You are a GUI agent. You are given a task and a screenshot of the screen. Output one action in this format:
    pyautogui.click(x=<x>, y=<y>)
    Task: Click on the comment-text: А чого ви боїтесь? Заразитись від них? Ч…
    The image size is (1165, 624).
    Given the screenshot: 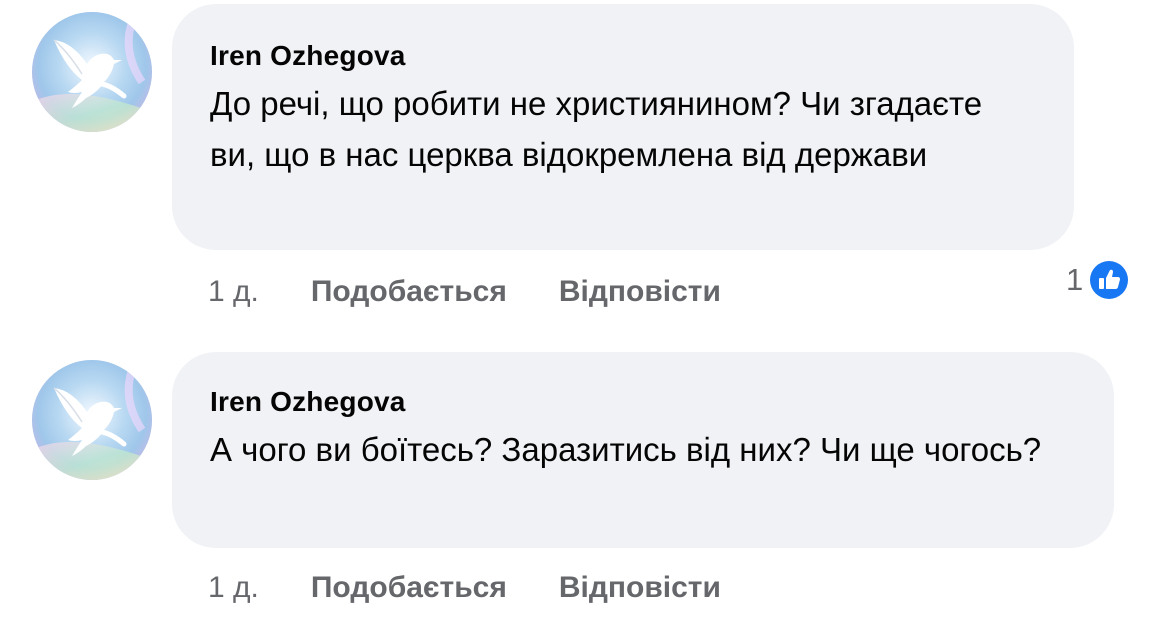 What is the action you would take?
    pyautogui.click(x=626, y=449)
    